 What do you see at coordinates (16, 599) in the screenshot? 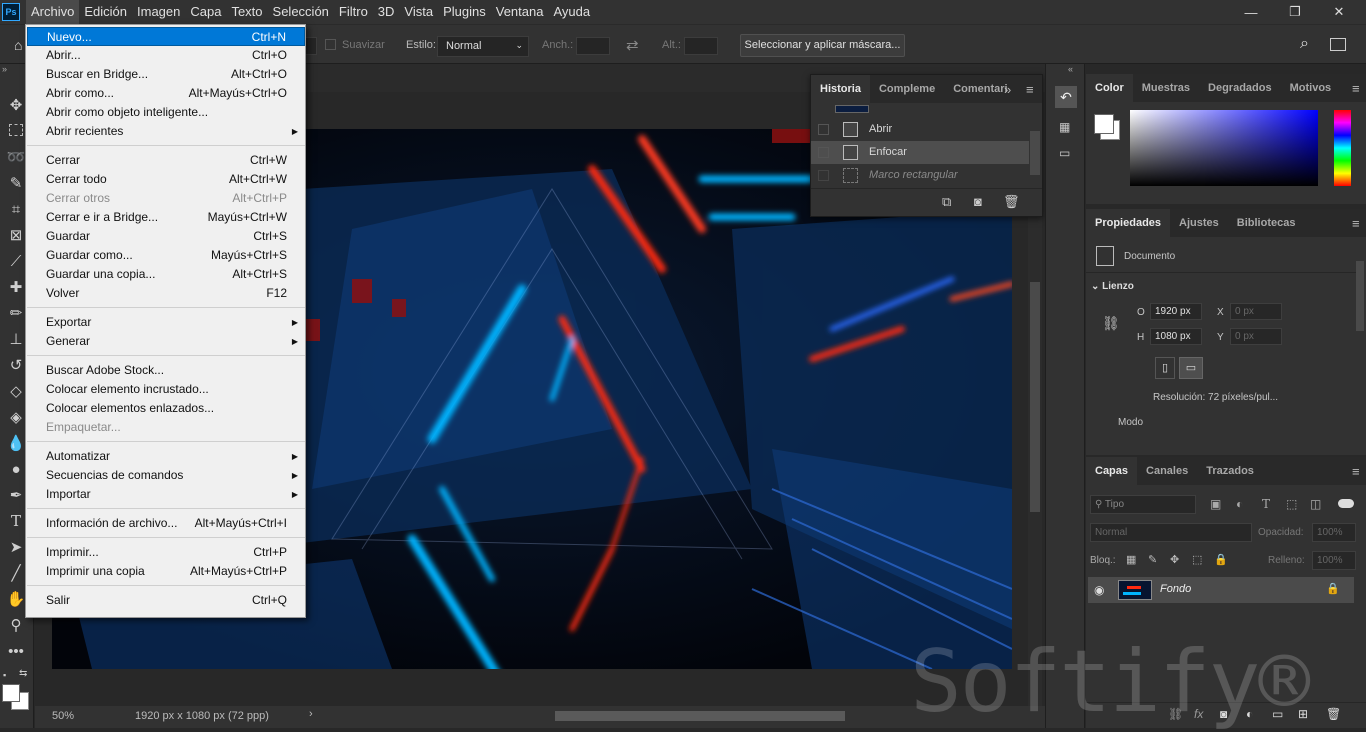
I see `hand-tool-icon: ✋` at bounding box center [16, 599].